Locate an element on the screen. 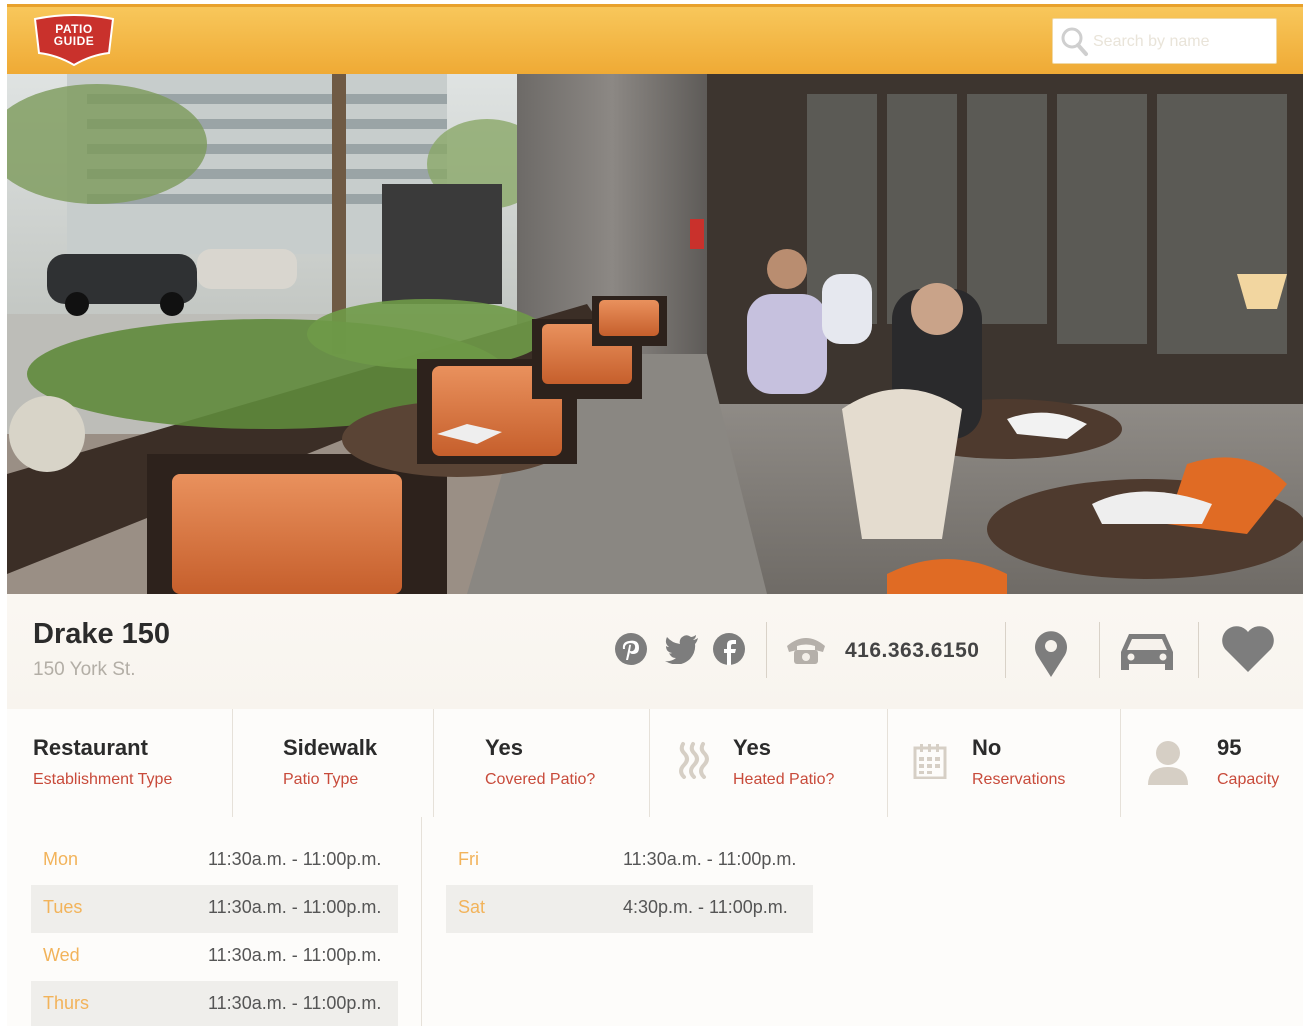  calendar-icon is located at coordinates (930, 761).